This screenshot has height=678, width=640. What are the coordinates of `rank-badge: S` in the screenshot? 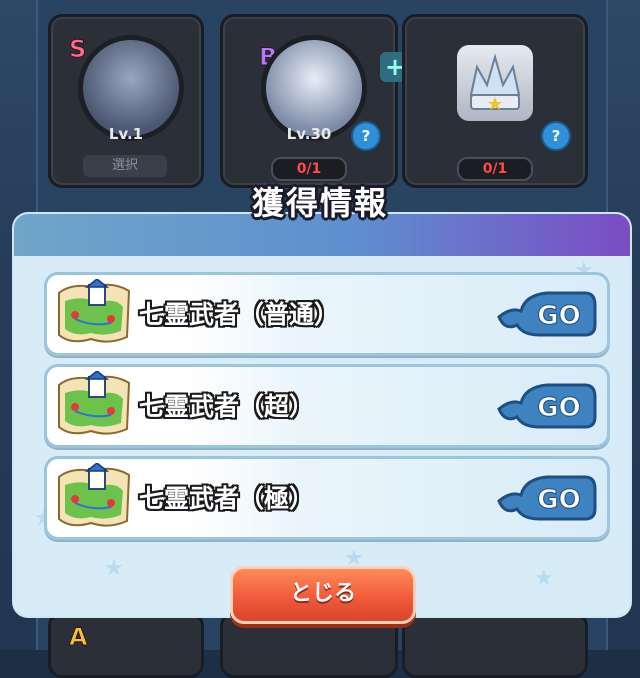 It's located at (77, 49).